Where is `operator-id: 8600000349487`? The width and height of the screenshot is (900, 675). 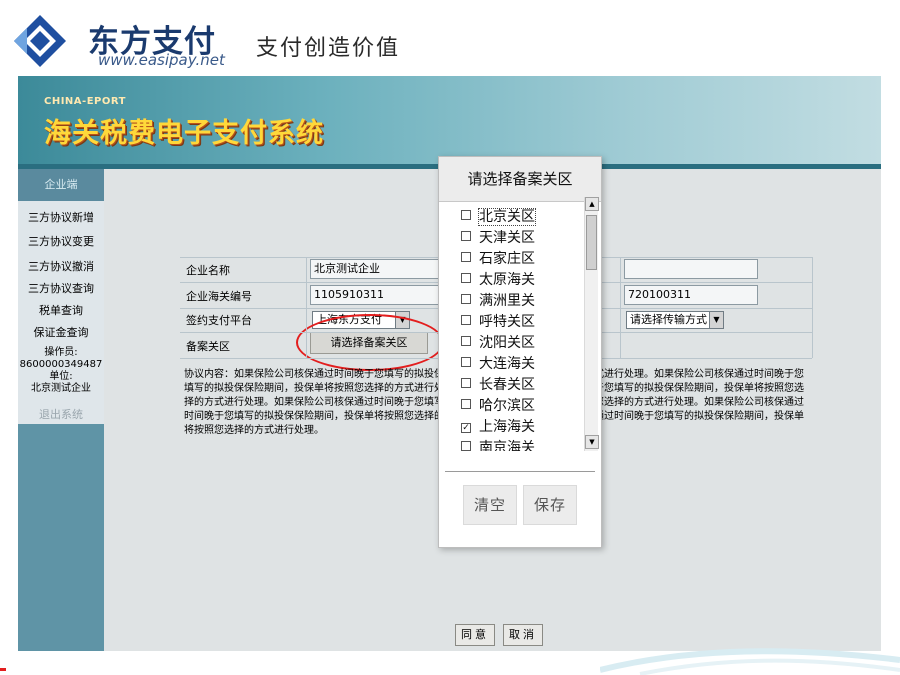 operator-id: 8600000349487 is located at coordinates (61, 364).